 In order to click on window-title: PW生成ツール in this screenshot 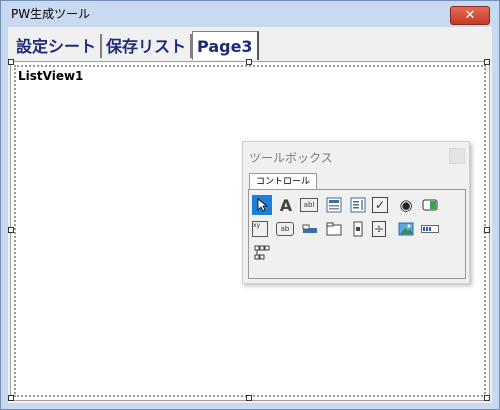, I will do `click(51, 14)`.